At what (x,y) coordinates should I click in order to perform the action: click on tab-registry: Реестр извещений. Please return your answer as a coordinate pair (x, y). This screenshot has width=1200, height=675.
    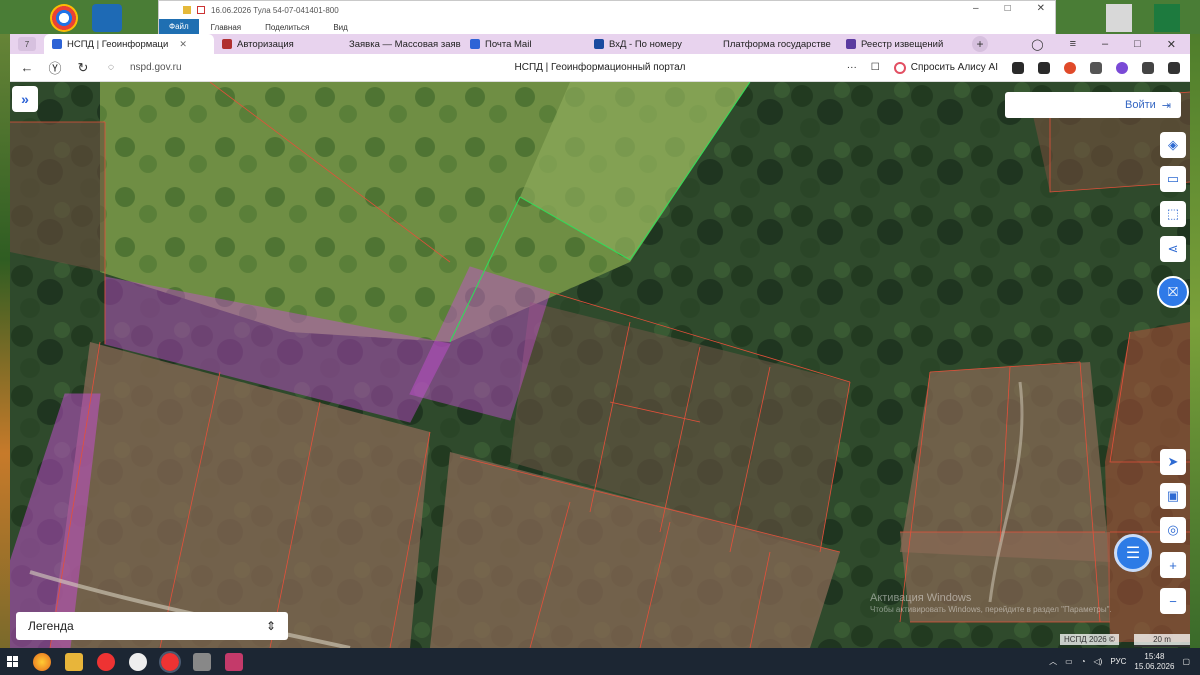
    Looking at the image, I should click on (899, 44).